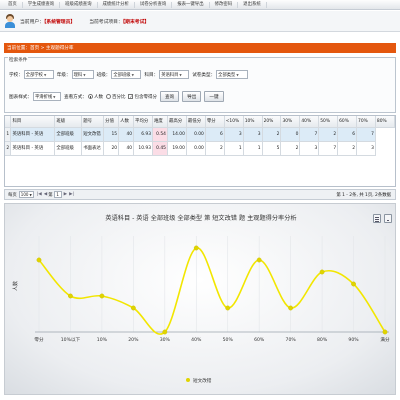 The width and height of the screenshot is (400, 400). What do you see at coordinates (71, 194) in the screenshot?
I see `last-page-button: ▶|` at bounding box center [71, 194].